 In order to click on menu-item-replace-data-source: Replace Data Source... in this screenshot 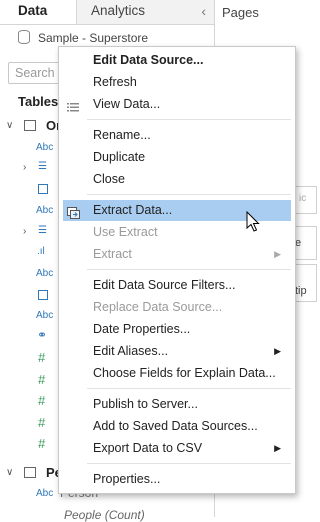, I will do `click(177, 307)`.